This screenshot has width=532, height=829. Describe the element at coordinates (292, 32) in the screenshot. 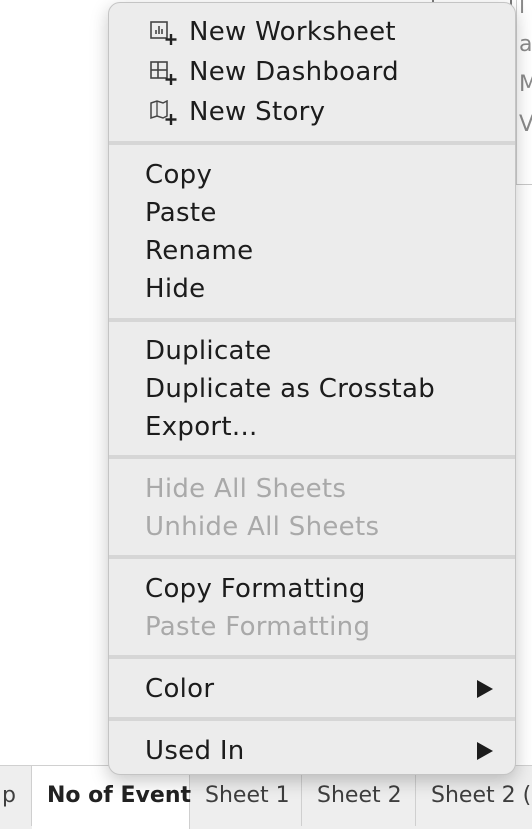

I see `menu-item-label: New Worksheet` at that location.